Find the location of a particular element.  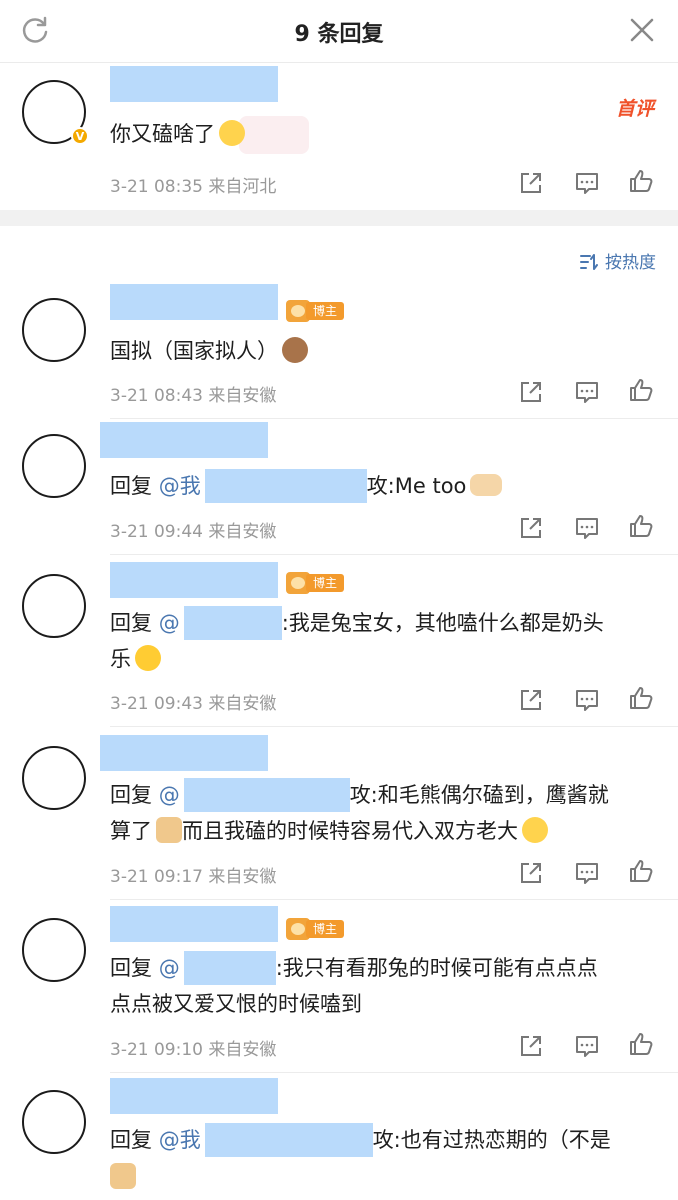

section-divider is located at coordinates (339, 218).